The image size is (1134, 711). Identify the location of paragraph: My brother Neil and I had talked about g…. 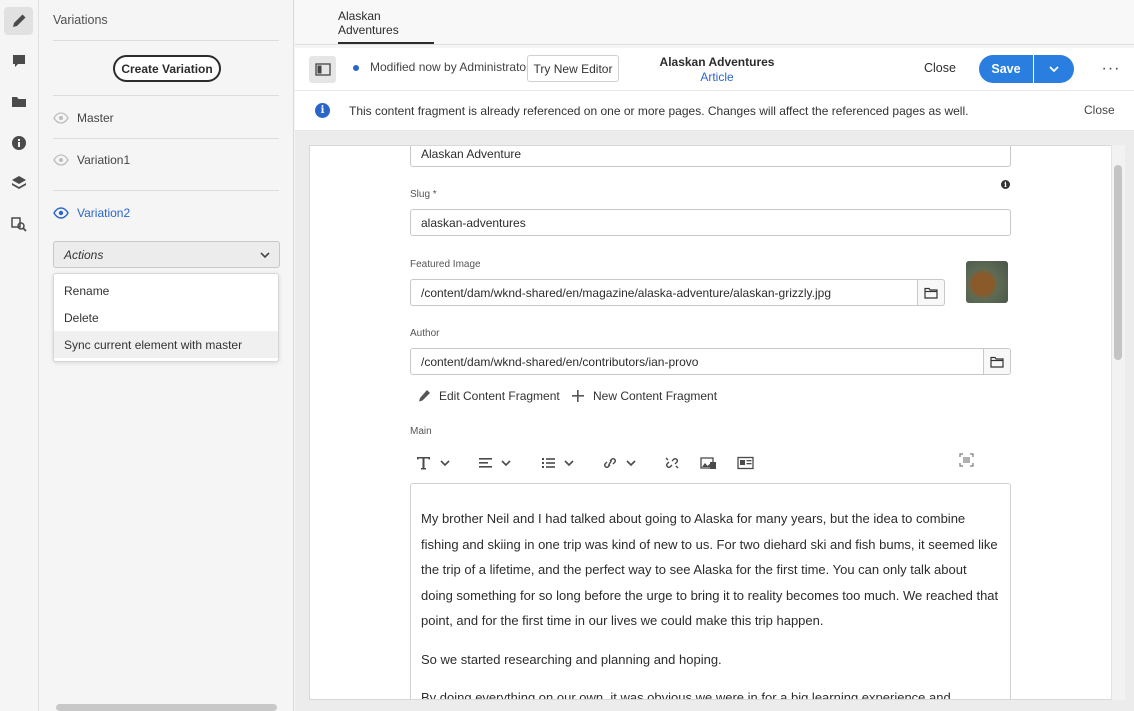
(710, 569).